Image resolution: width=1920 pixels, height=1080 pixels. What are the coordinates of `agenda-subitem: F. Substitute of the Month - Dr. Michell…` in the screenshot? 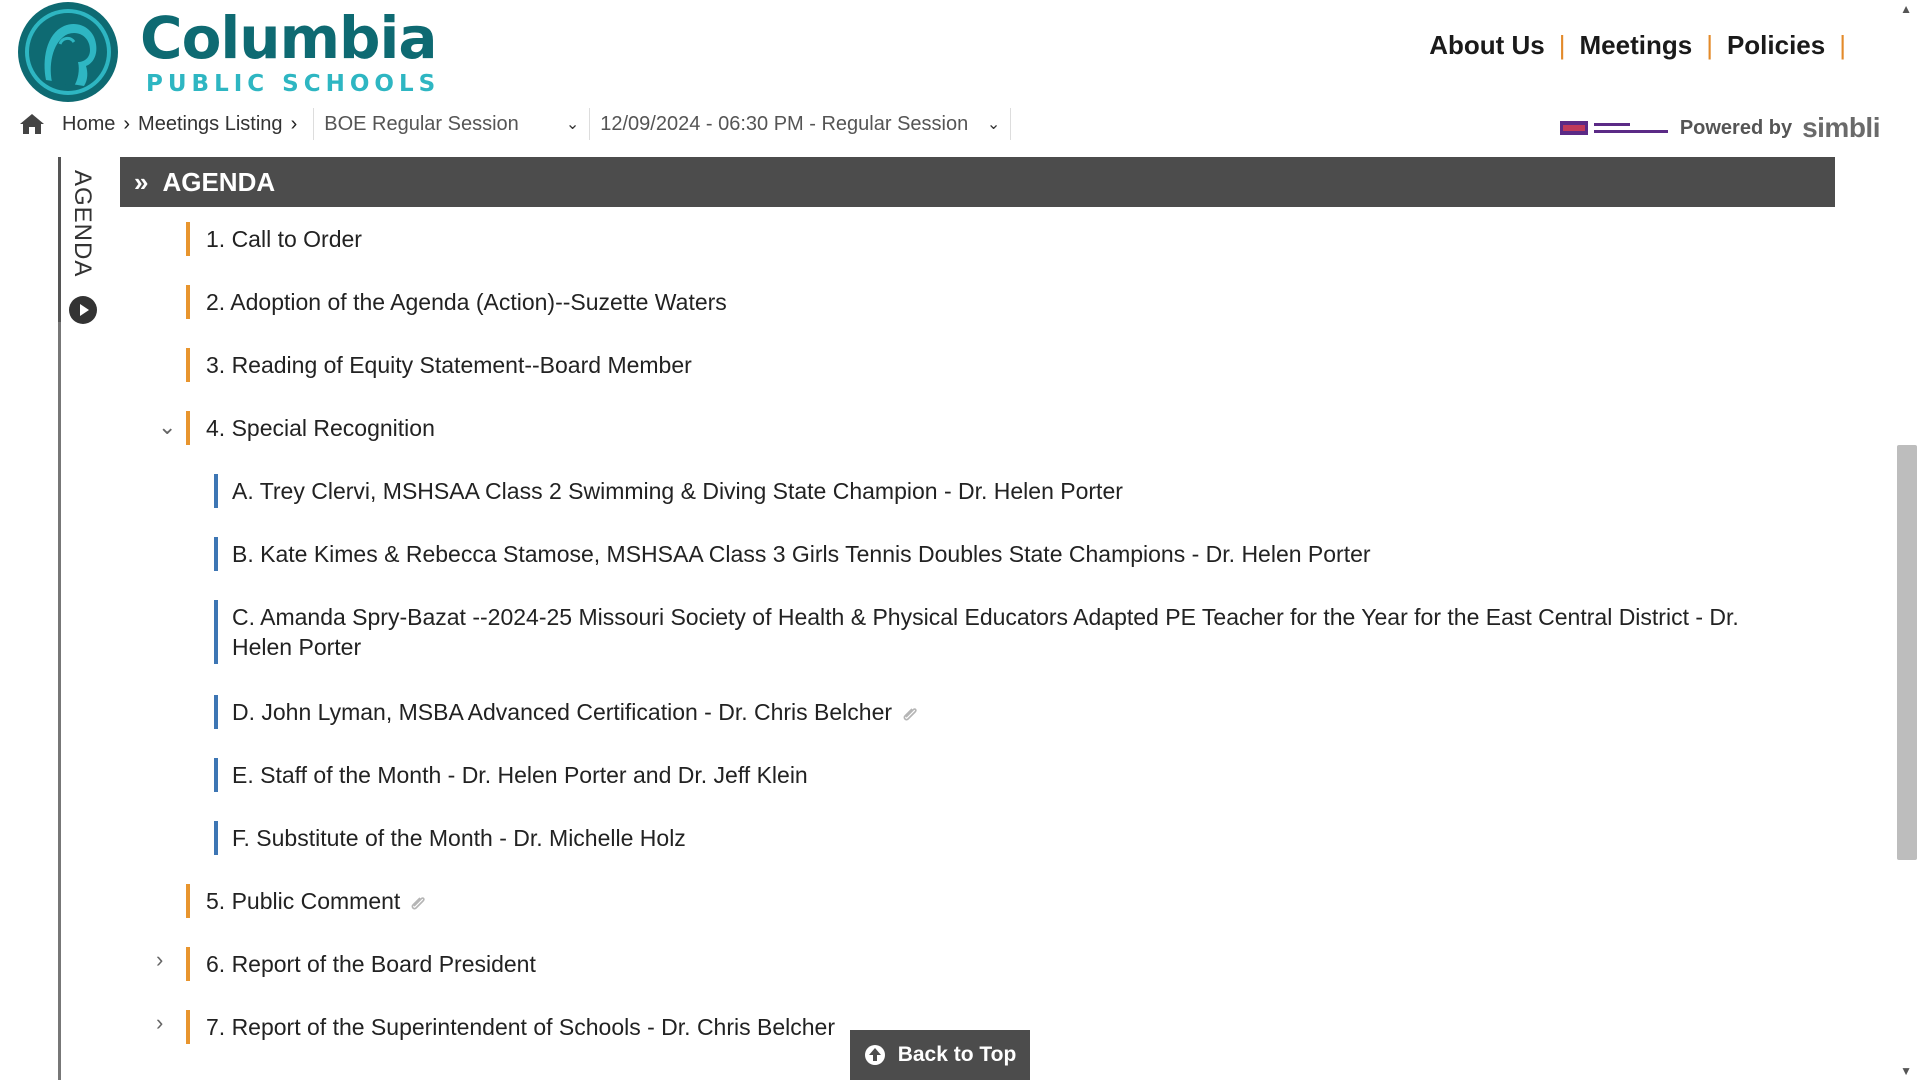 It's located at (450, 838).